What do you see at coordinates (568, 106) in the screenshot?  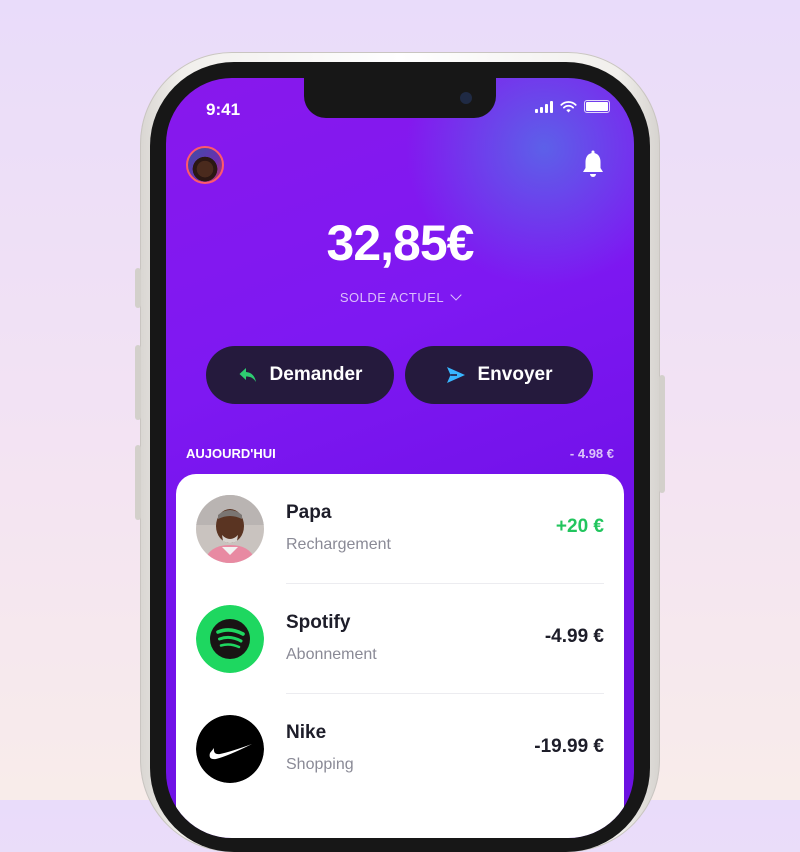 I see `wifi-icon` at bounding box center [568, 106].